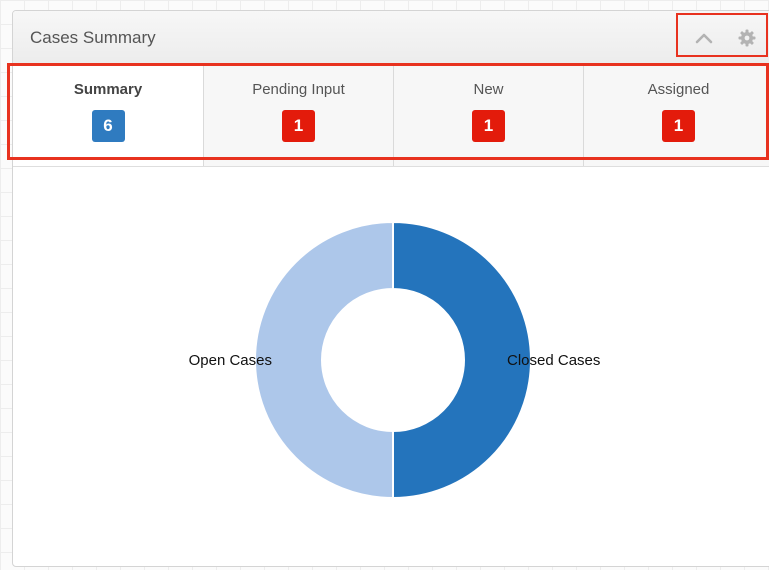 This screenshot has height=570, width=769. Describe the element at coordinates (553, 360) in the screenshot. I see `donut-label-closed-cases: Closed Cases` at that location.